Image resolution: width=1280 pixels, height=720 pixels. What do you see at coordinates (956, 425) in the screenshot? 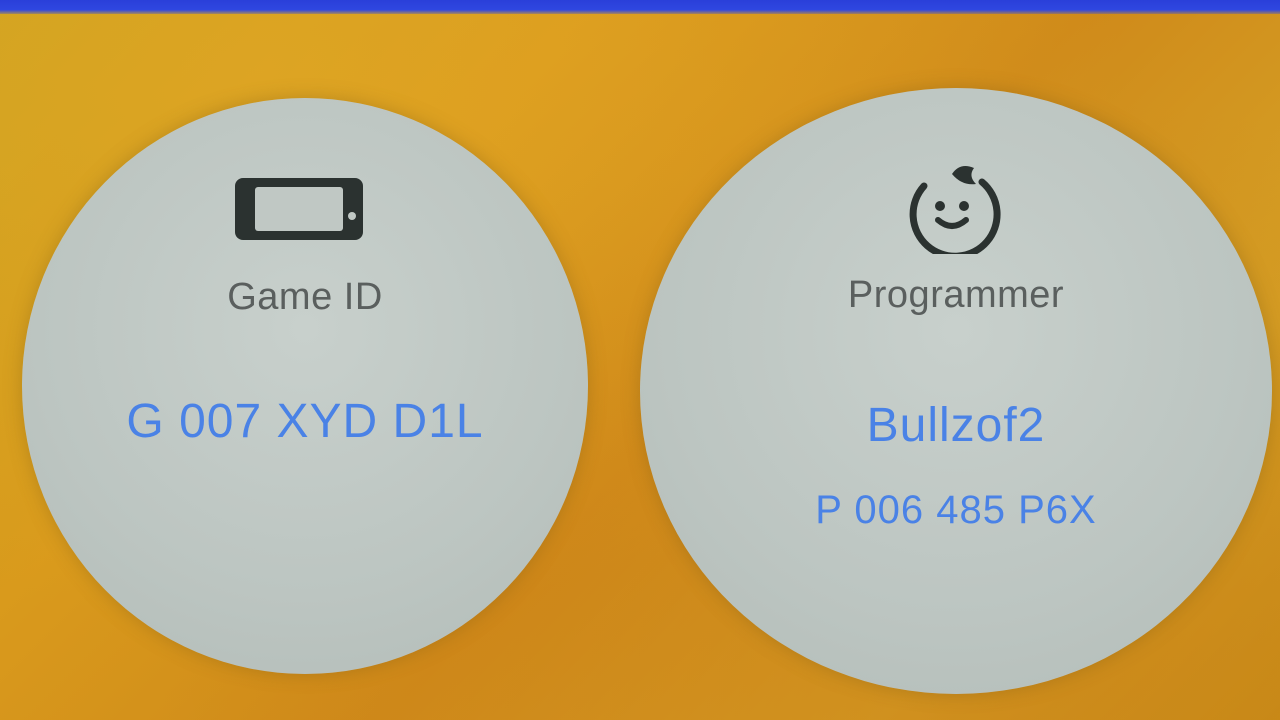
I see `programmer-name: Bullzof2` at bounding box center [956, 425].